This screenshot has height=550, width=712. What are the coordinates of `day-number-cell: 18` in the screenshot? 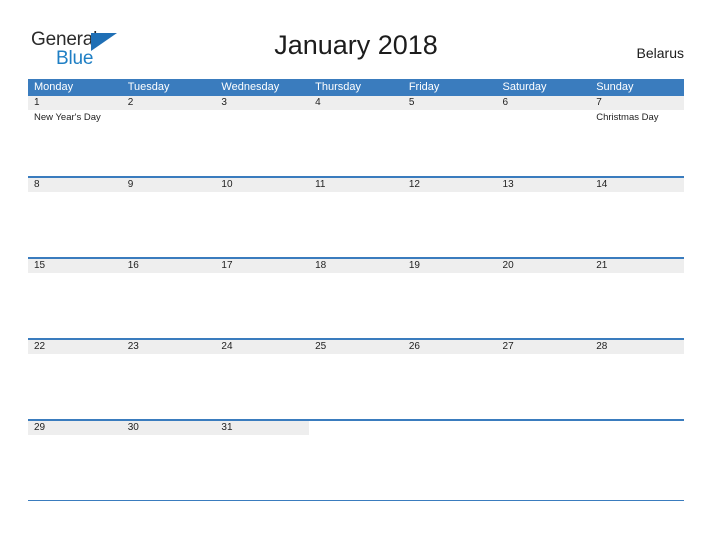 It's located at (356, 266).